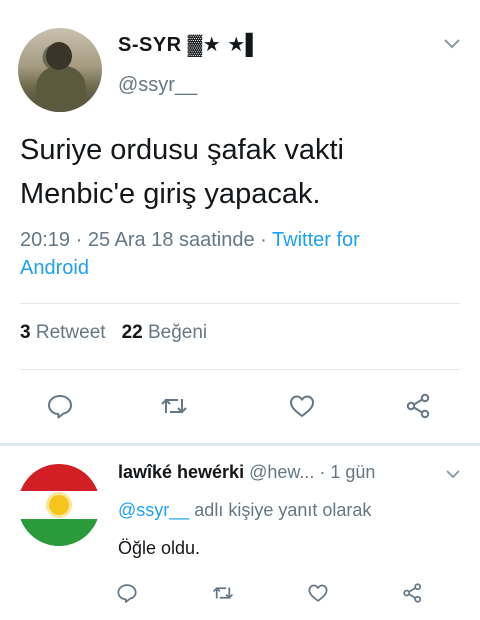 The height and width of the screenshot is (620, 480). I want to click on source-link: Android, so click(54, 268).